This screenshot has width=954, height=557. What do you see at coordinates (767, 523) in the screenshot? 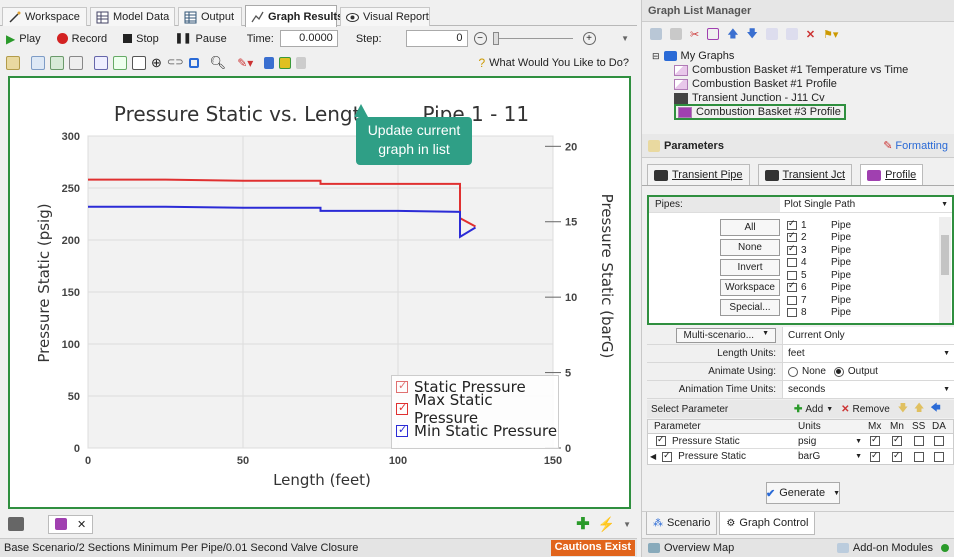
I see `tab-graph-control: ⚙ Graph Control` at bounding box center [767, 523].